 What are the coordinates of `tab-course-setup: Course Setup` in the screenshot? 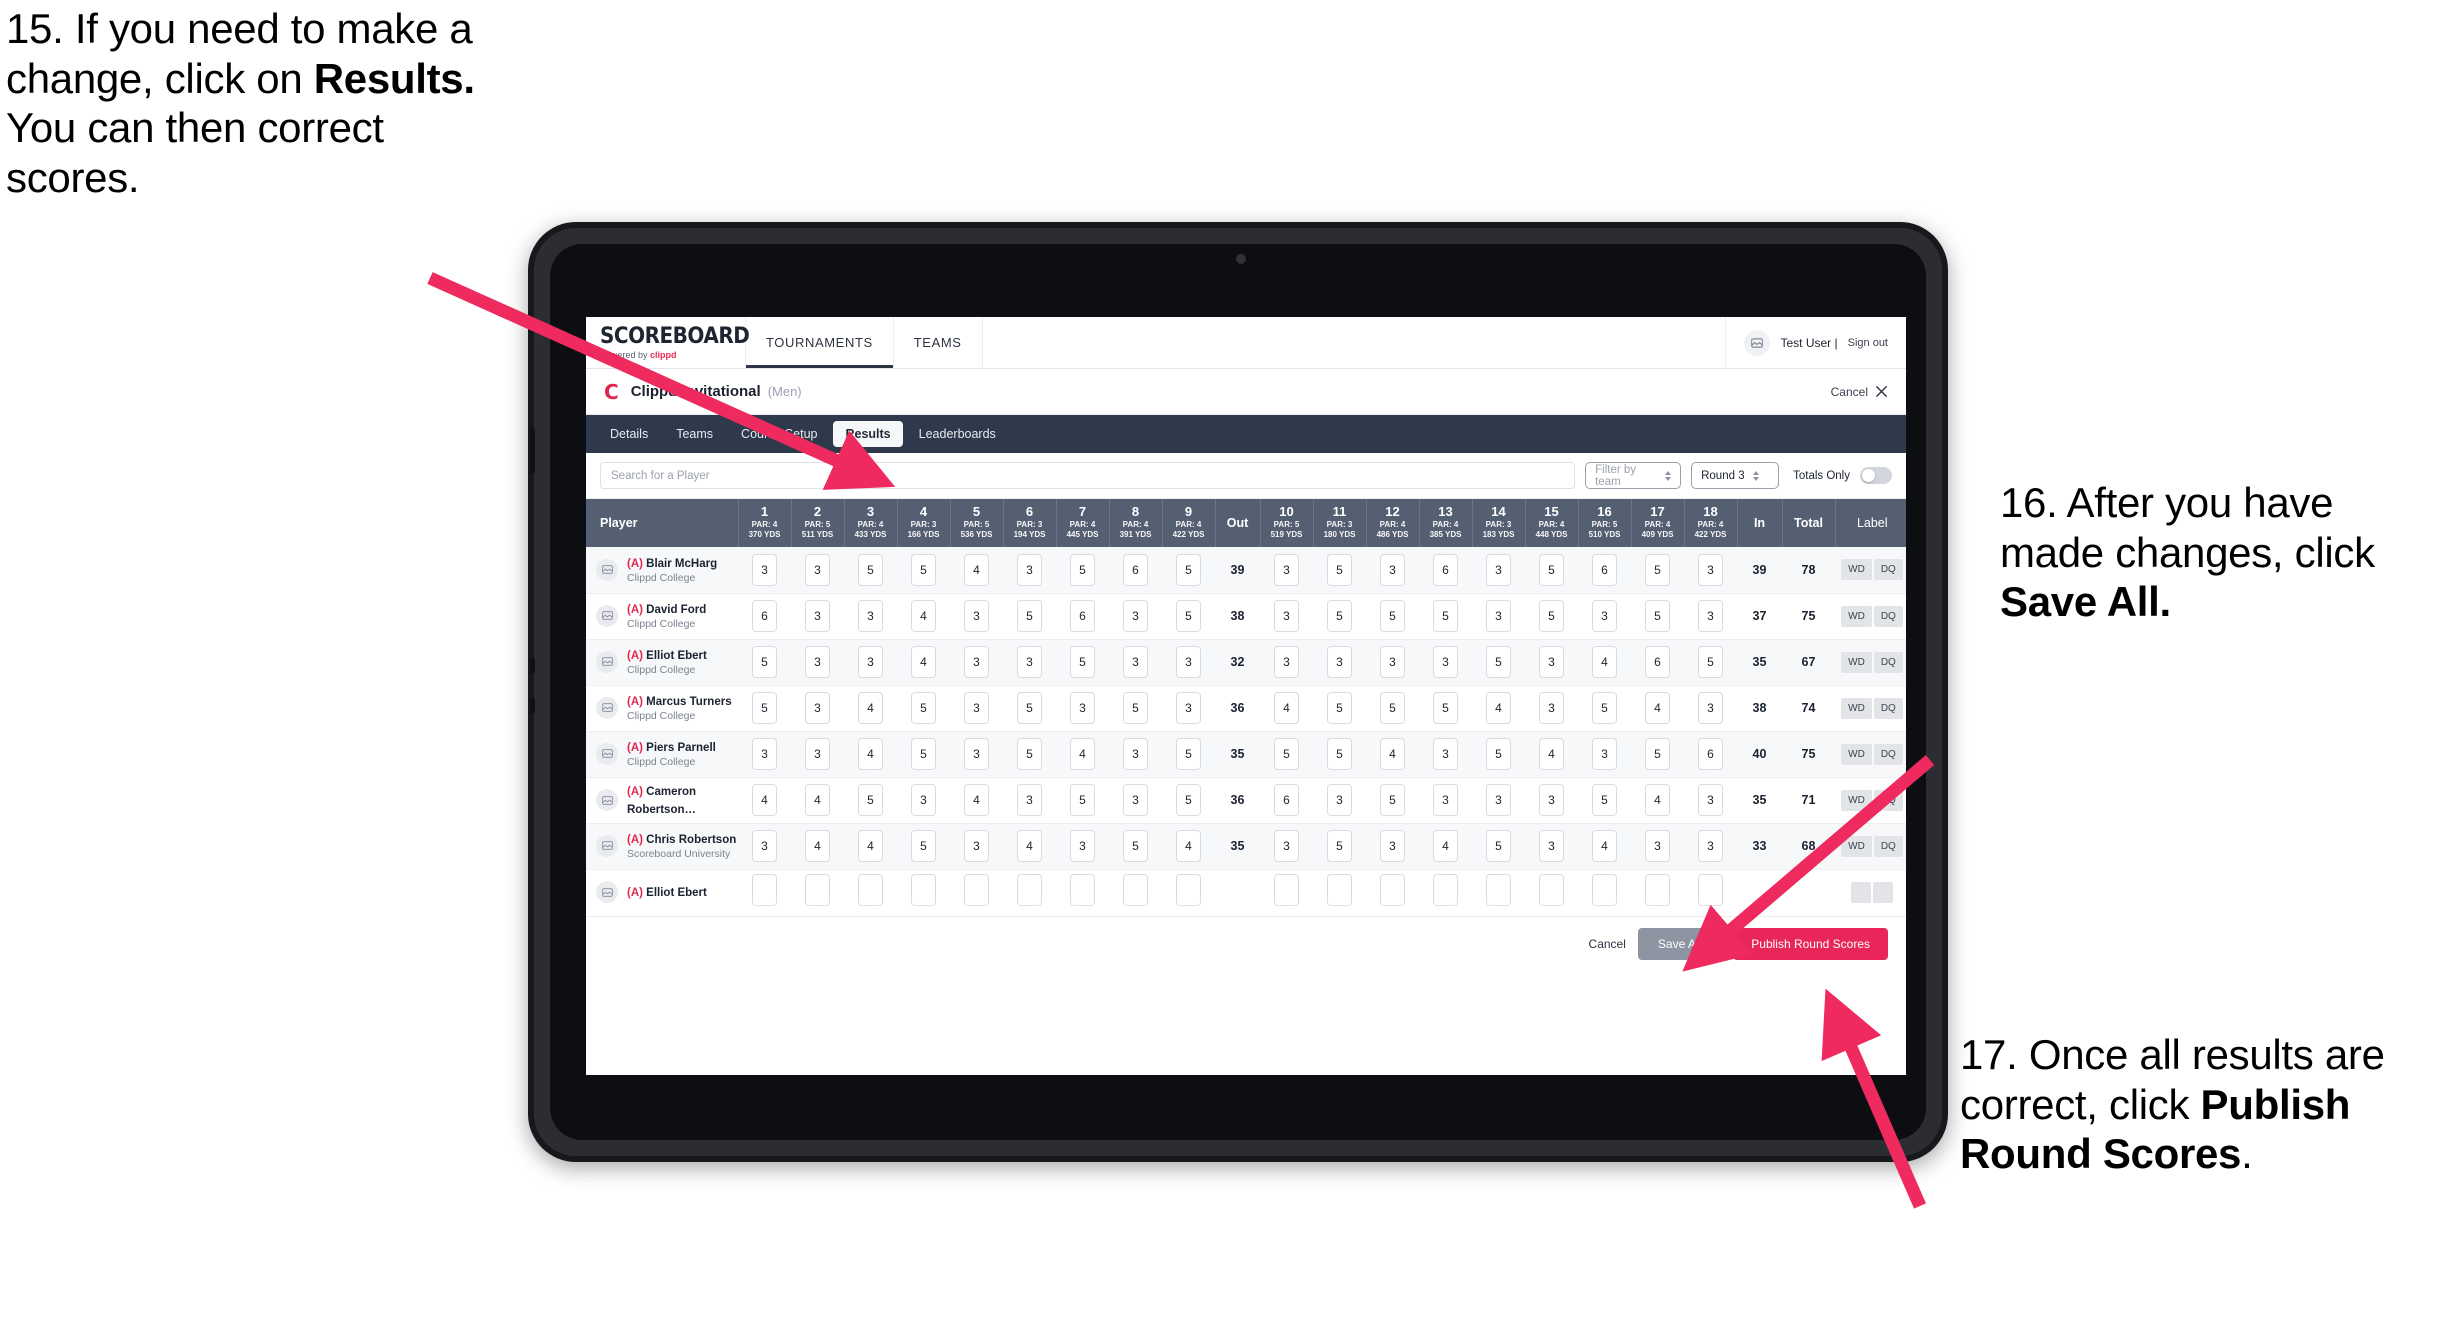 It's located at (779, 434).